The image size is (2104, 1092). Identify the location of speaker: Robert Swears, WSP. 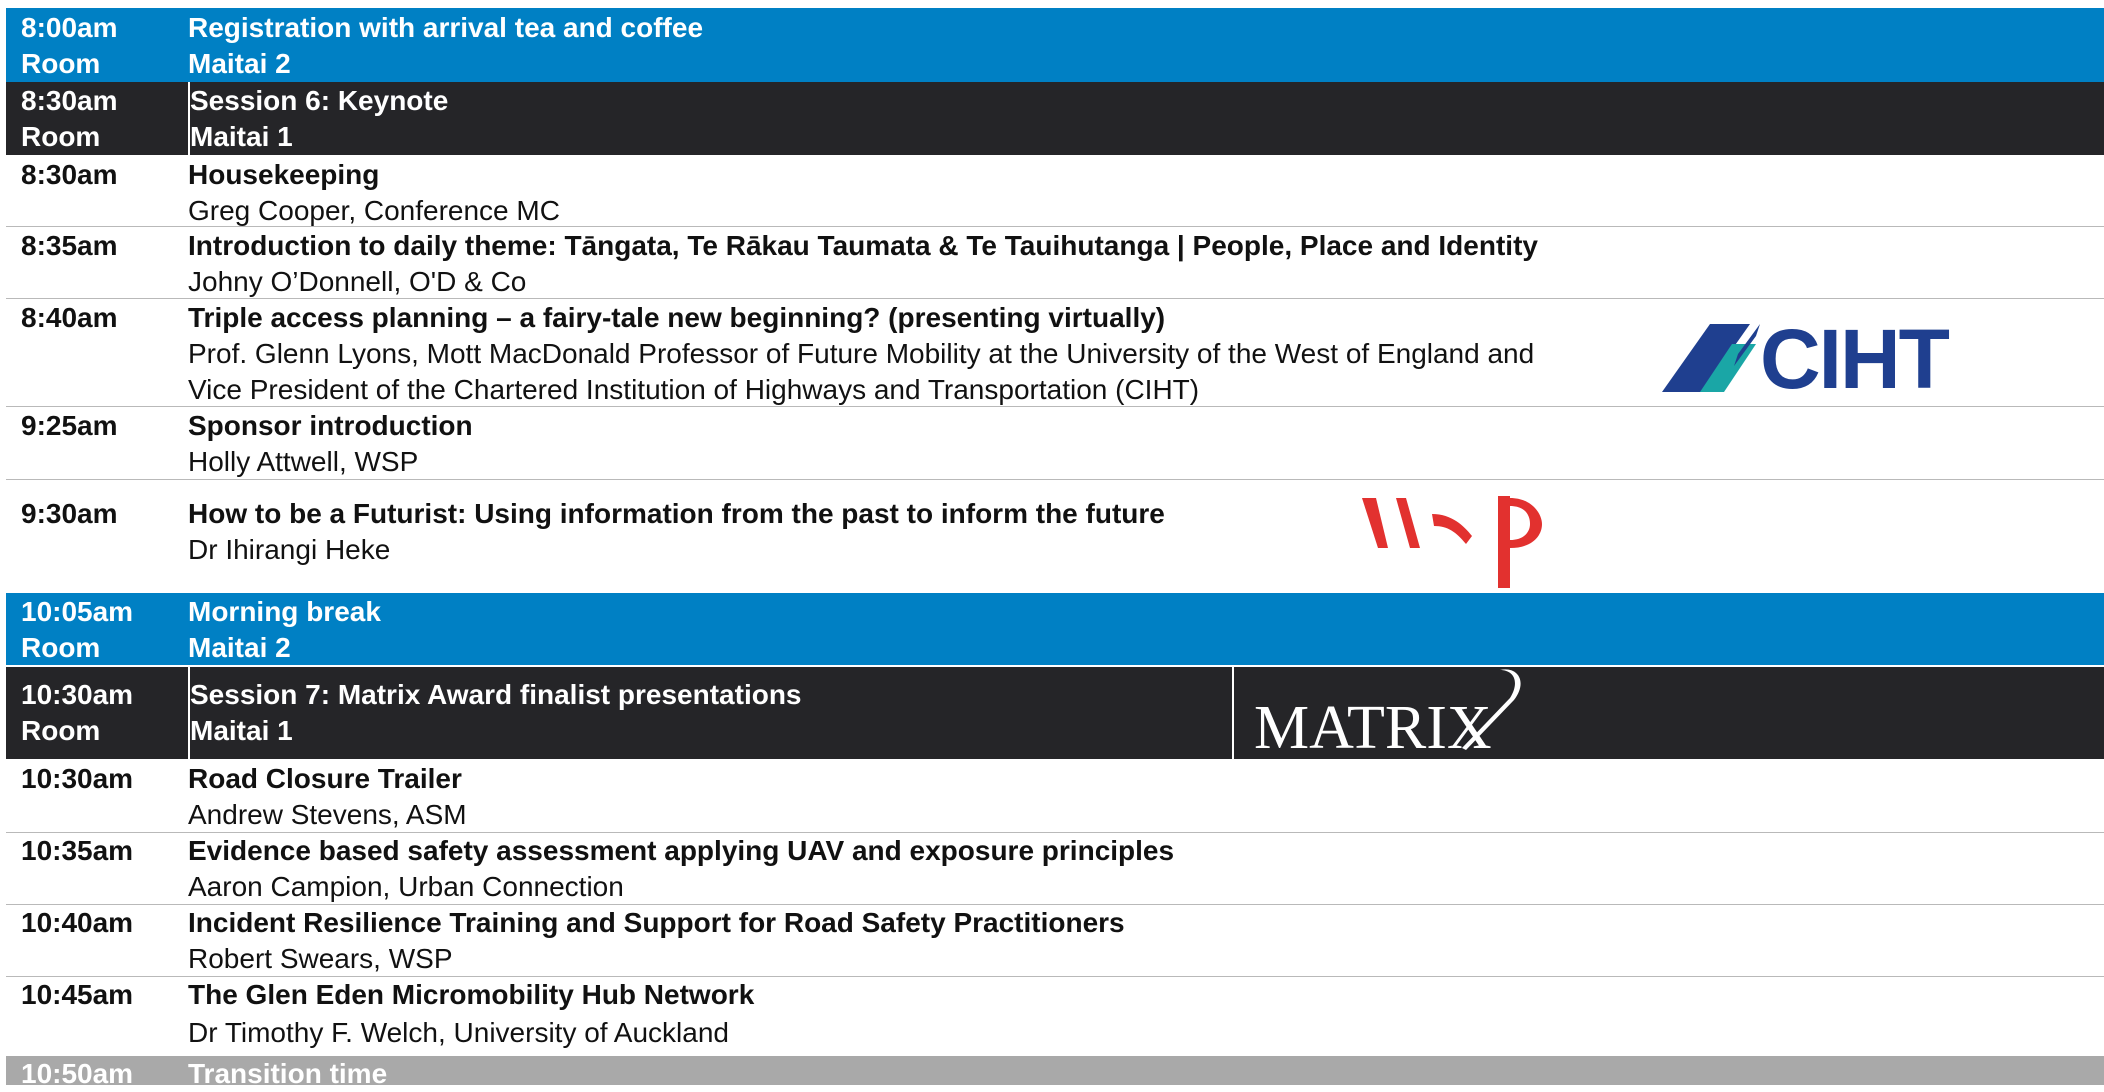
(320, 958).